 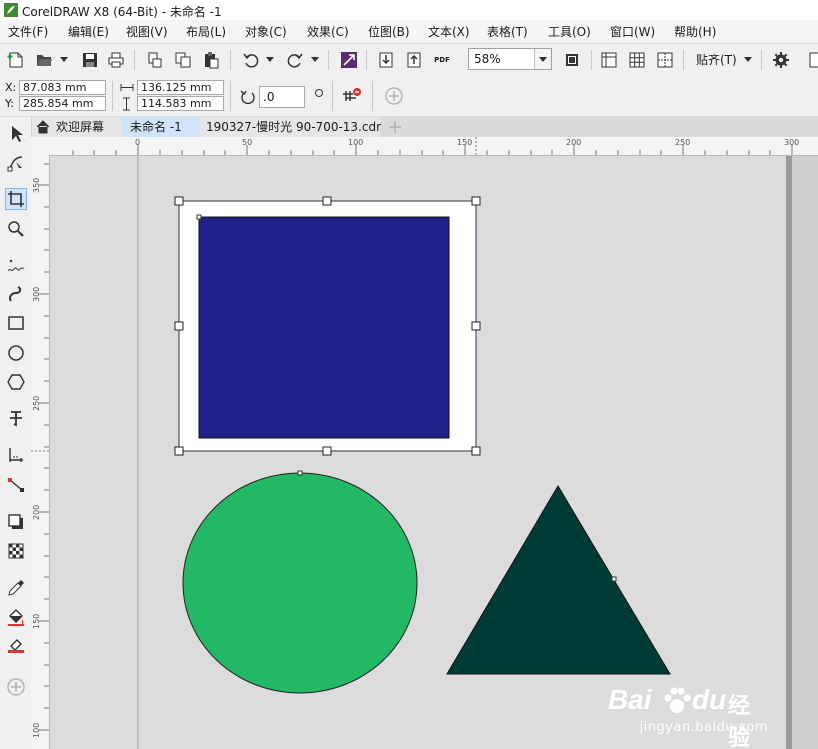 I want to click on rectangle-tool, so click(x=16, y=323).